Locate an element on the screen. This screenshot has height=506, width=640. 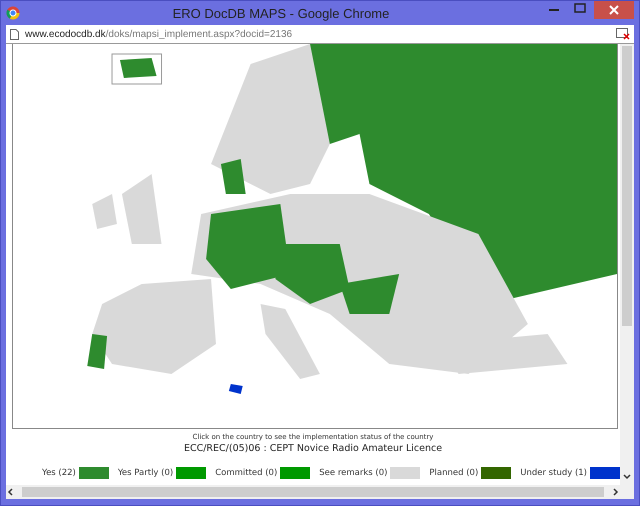
close-button is located at coordinates (614, 10).